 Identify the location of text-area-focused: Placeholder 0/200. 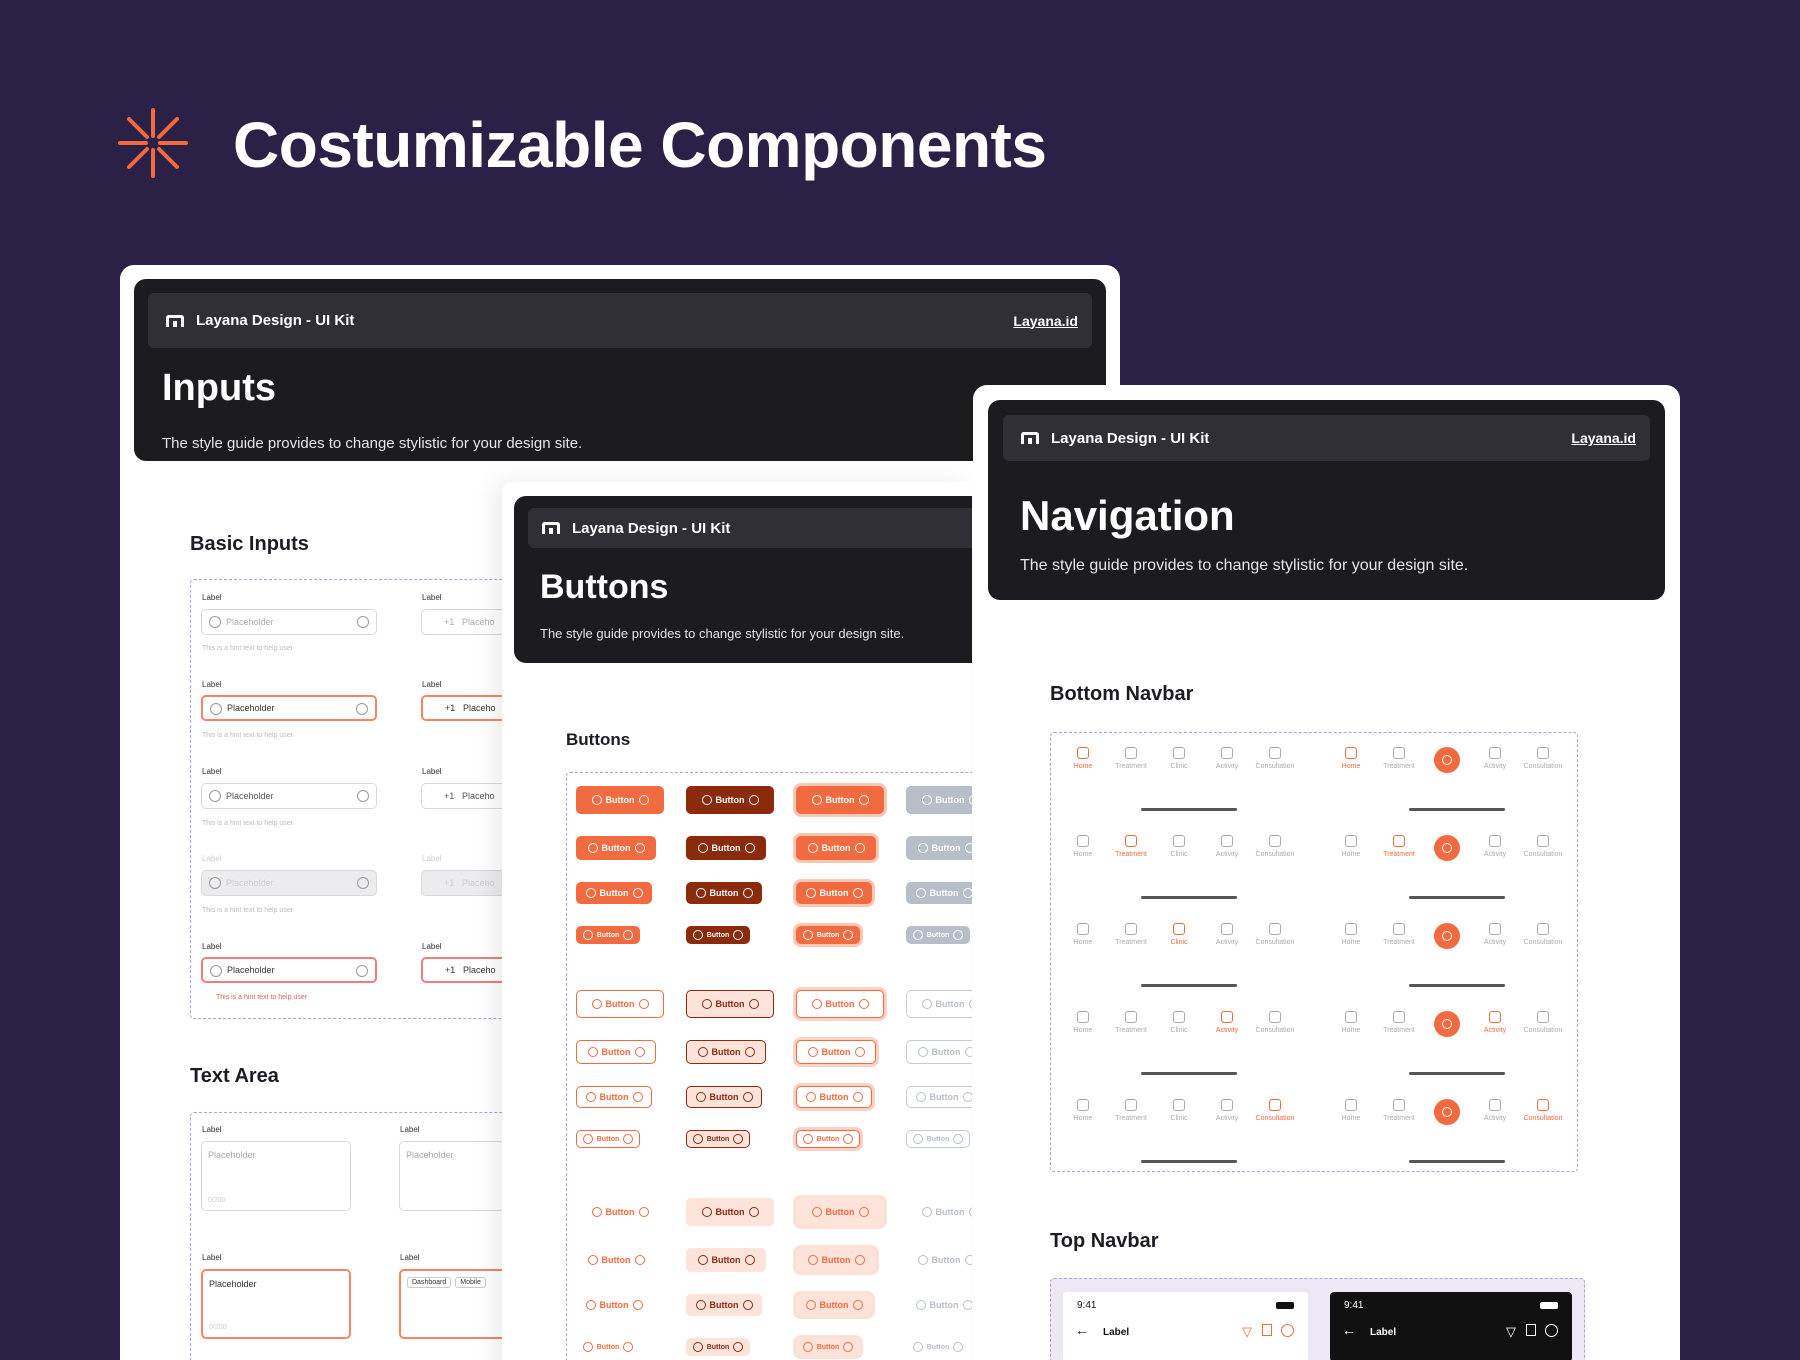
(276, 1304).